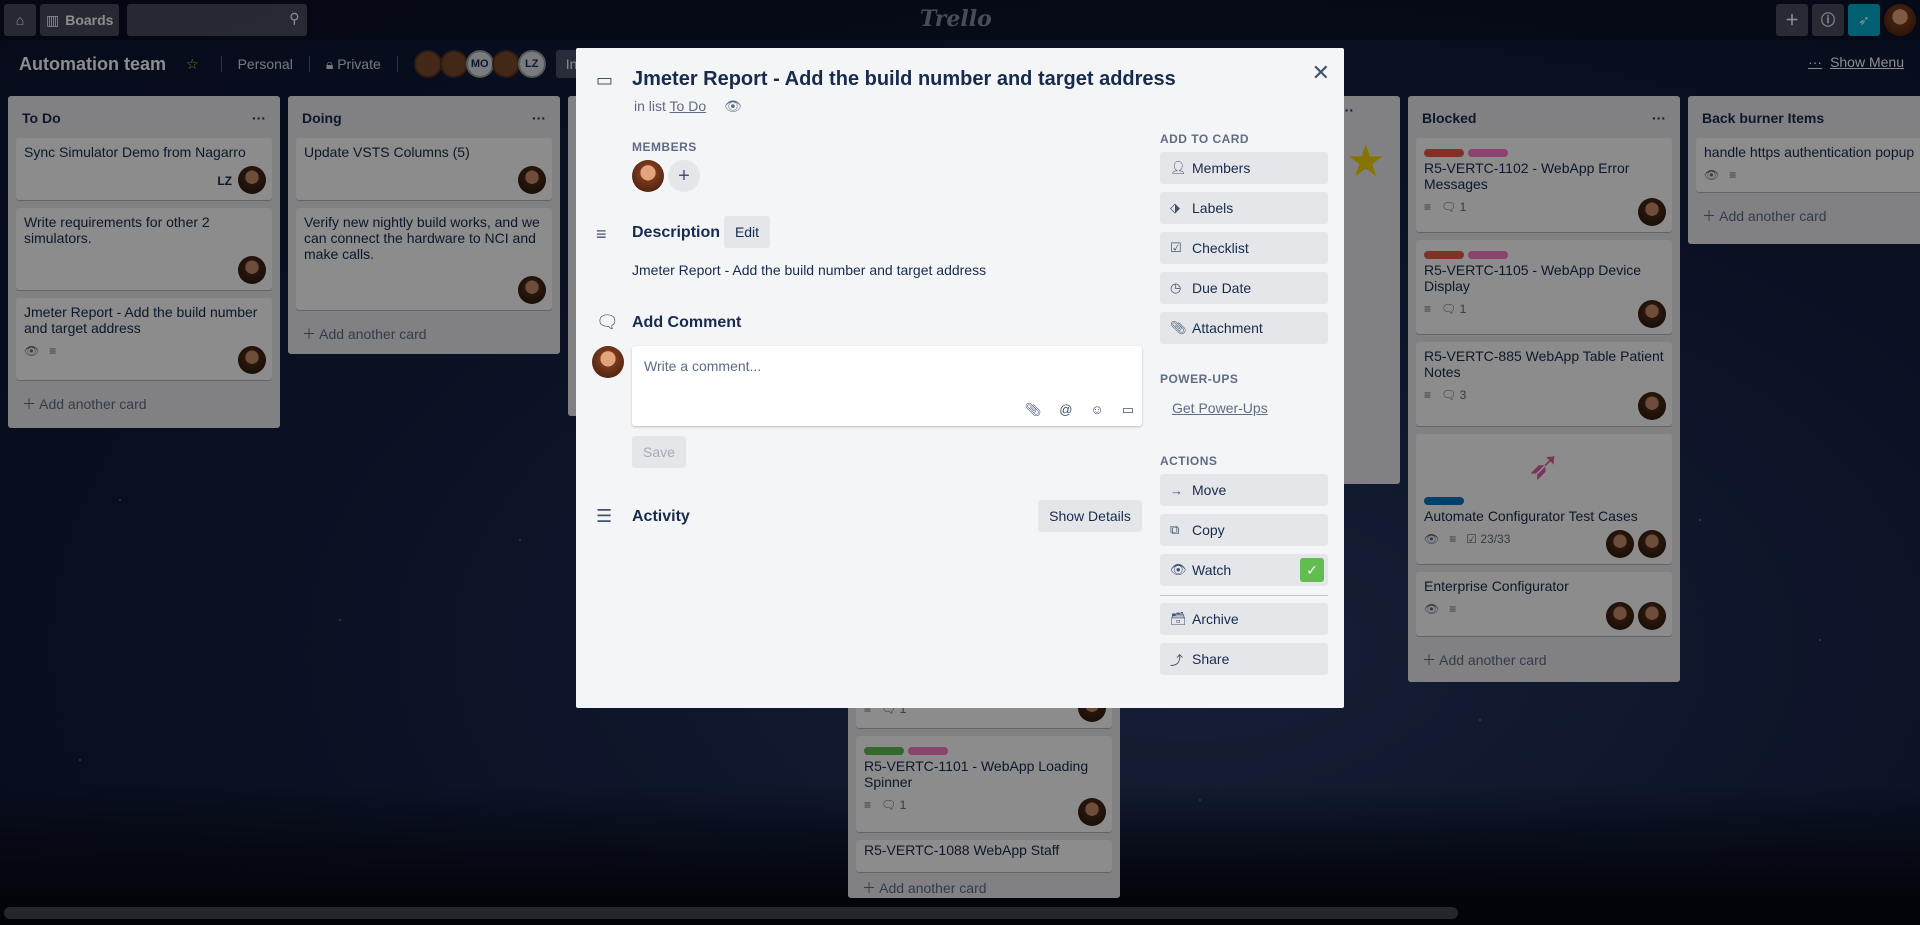  Describe the element at coordinates (1211, 659) in the screenshot. I see `button-label: Share` at that location.